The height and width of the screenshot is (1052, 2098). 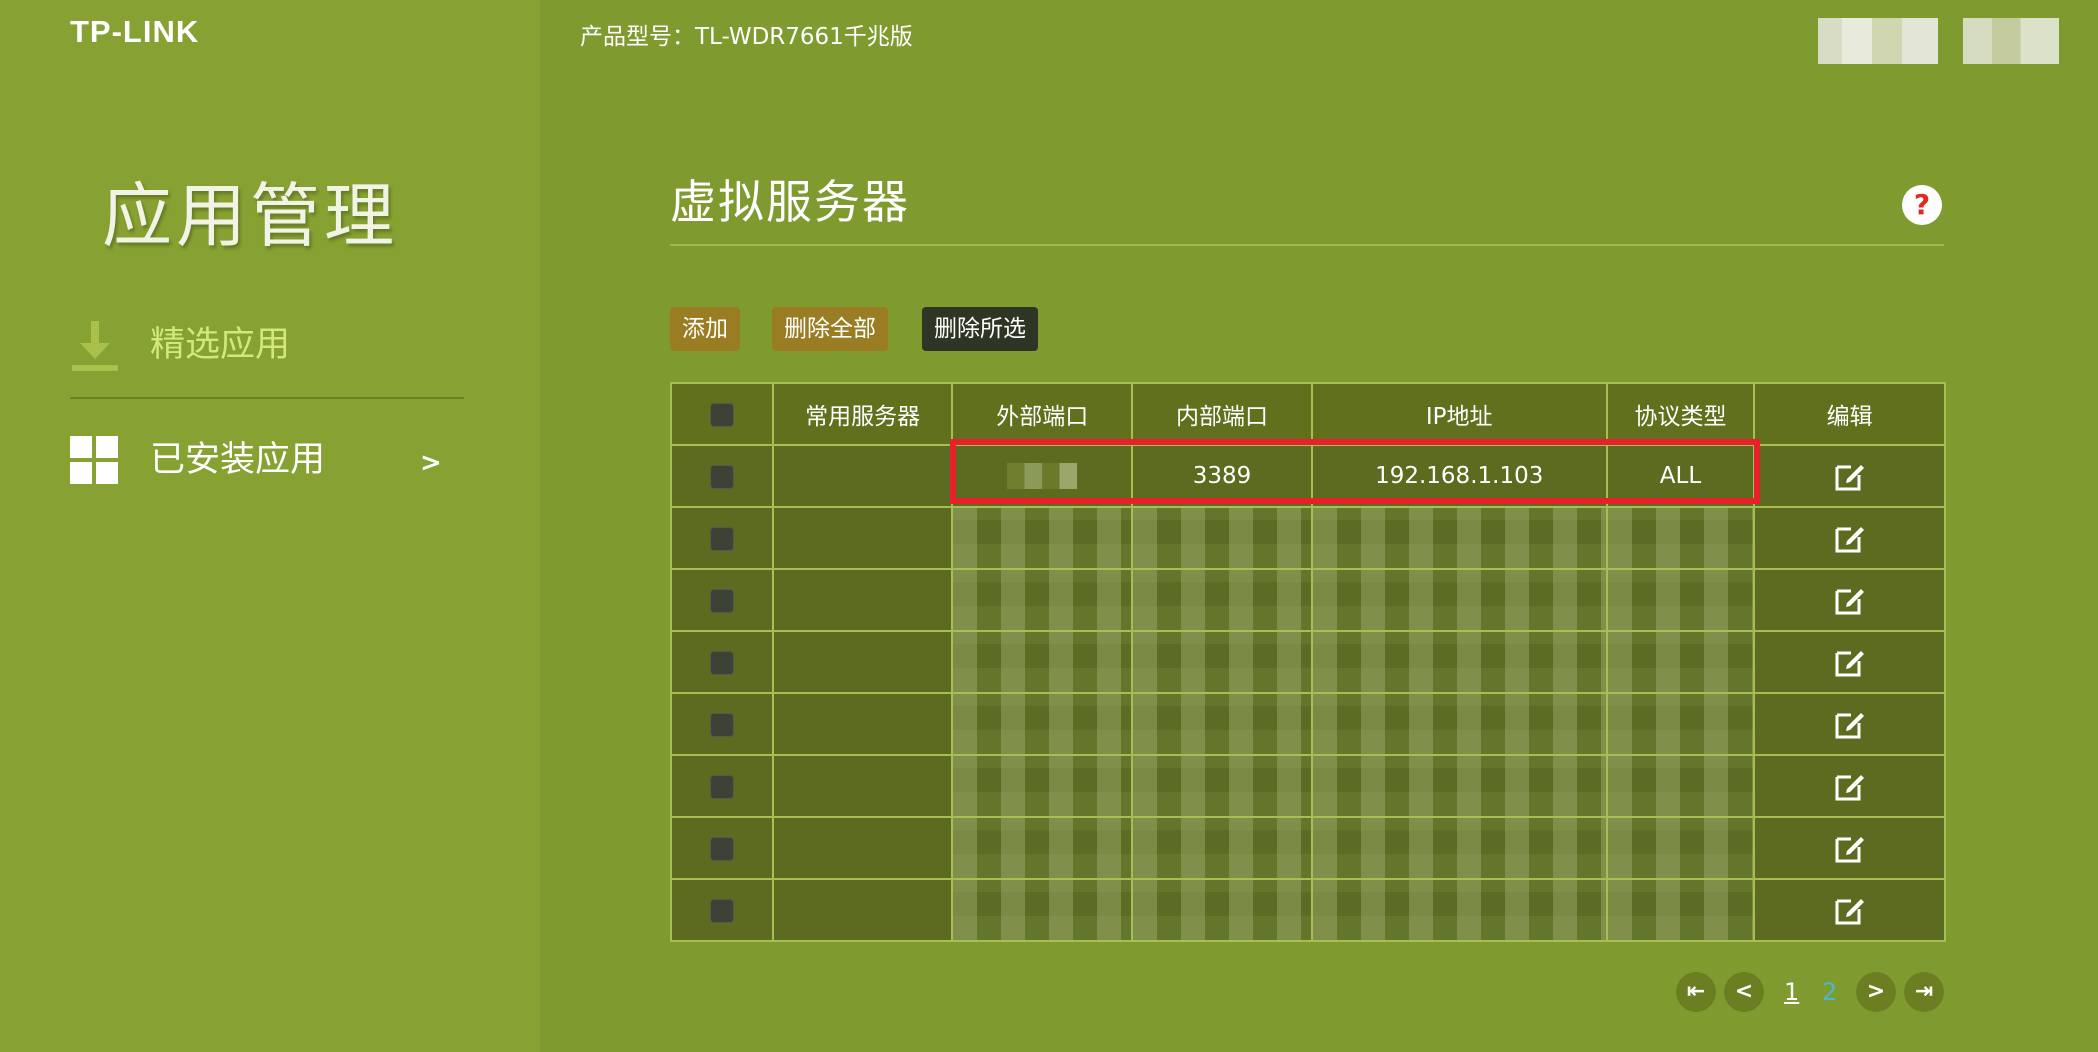 What do you see at coordinates (1680, 414) in the screenshot?
I see `column-header: 协议类型` at bounding box center [1680, 414].